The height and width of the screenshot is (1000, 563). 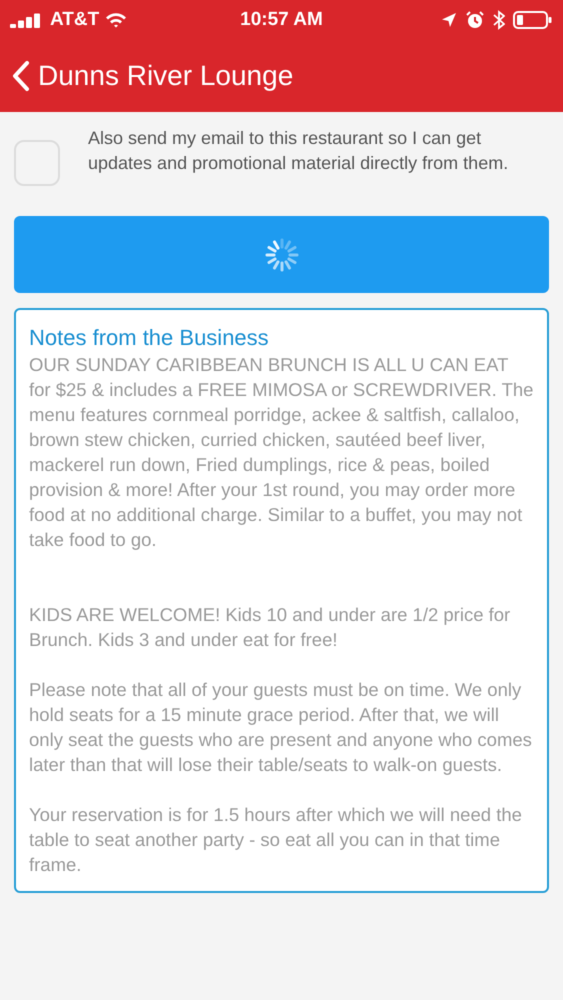 What do you see at coordinates (533, 20) in the screenshot?
I see `battery-icon` at bounding box center [533, 20].